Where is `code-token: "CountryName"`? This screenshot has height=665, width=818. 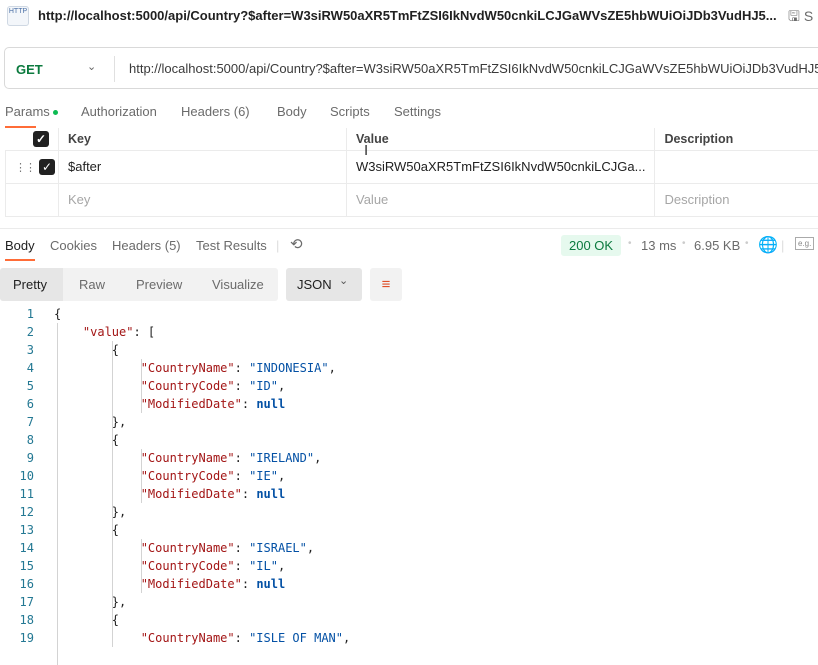 code-token: "CountryName" is located at coordinates (188, 548).